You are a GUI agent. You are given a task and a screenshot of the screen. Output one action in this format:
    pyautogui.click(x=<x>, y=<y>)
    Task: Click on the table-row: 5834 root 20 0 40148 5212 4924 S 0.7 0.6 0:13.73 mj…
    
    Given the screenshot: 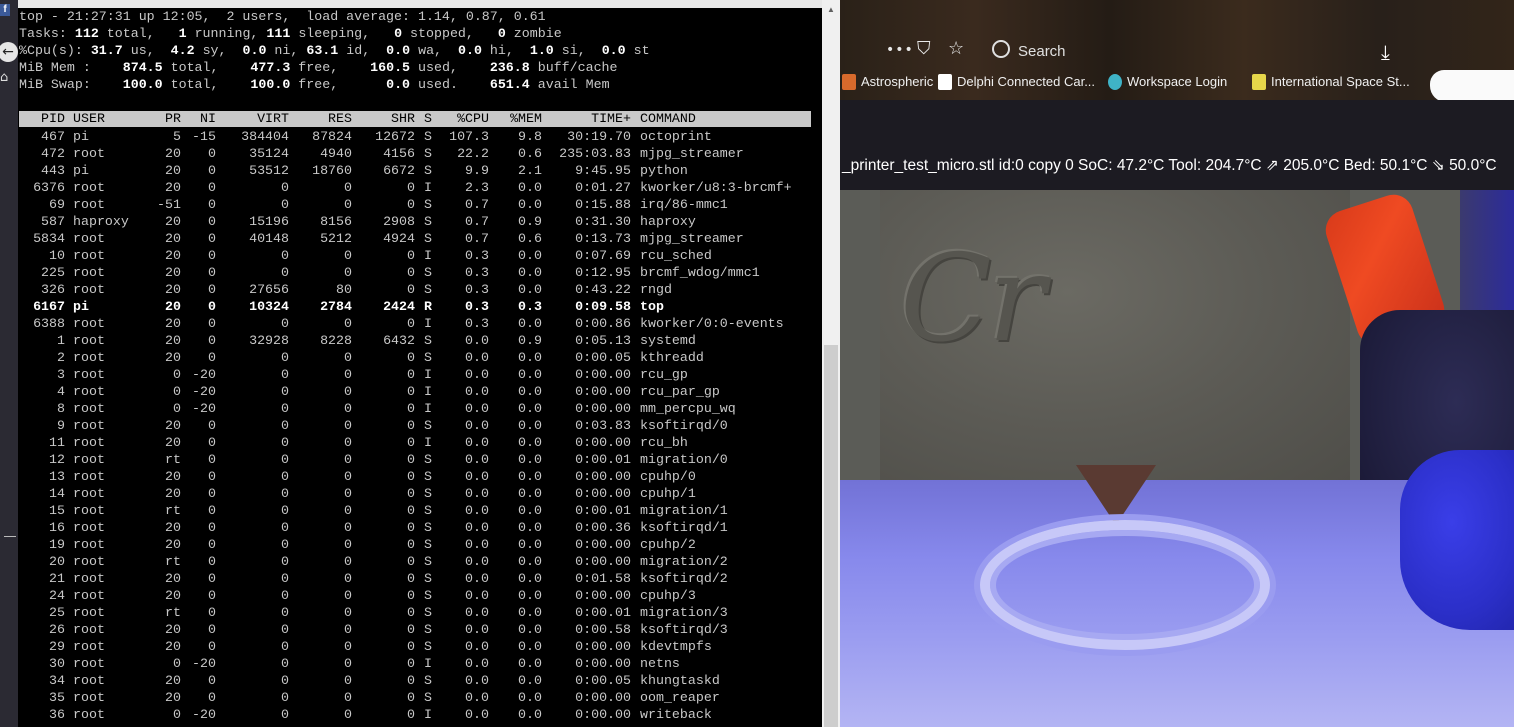 What is the action you would take?
    pyautogui.click(x=415, y=238)
    